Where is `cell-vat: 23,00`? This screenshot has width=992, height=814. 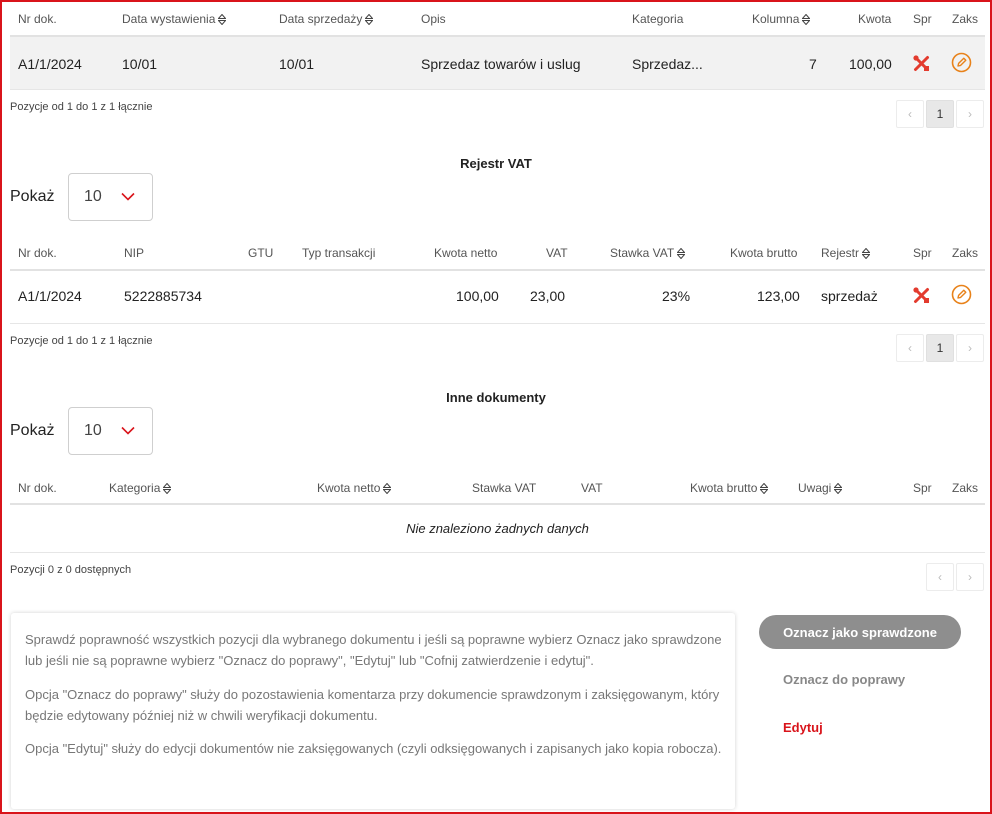
cell-vat: 23,00 is located at coordinates (548, 296).